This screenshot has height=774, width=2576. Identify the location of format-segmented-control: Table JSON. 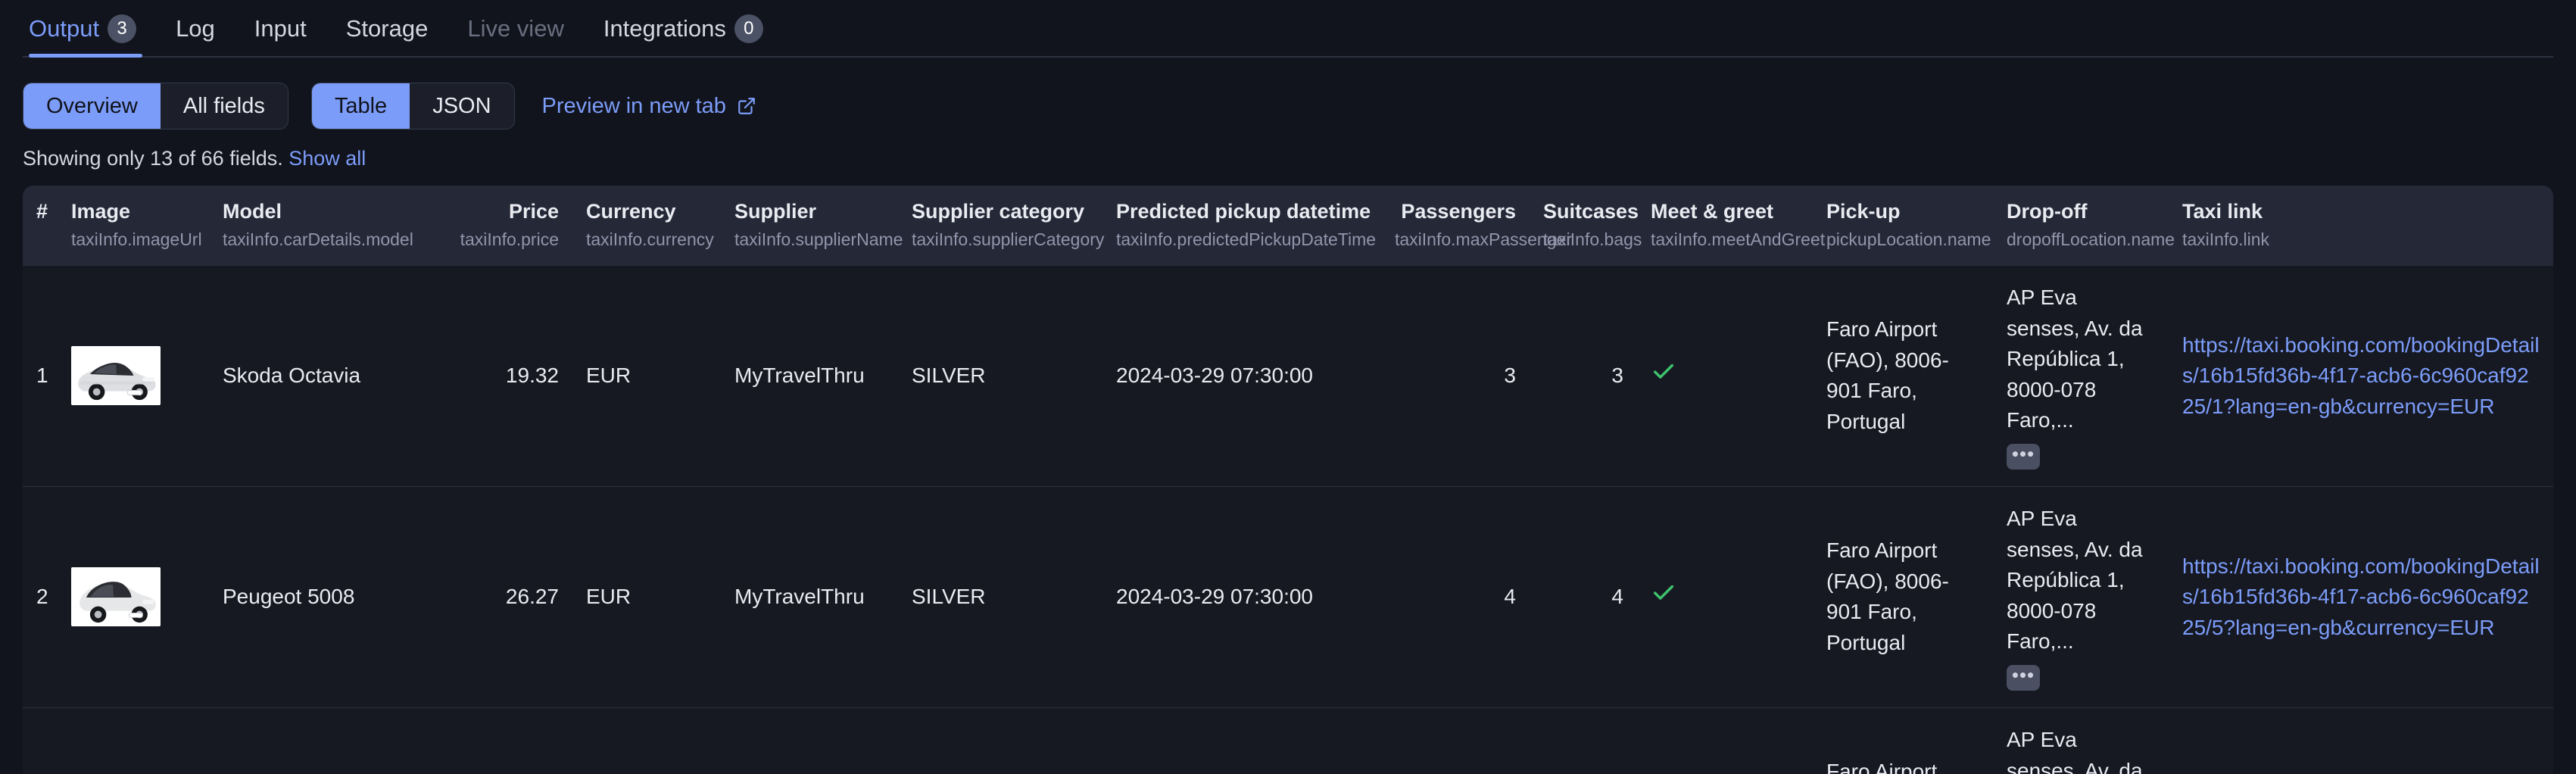
(412, 106).